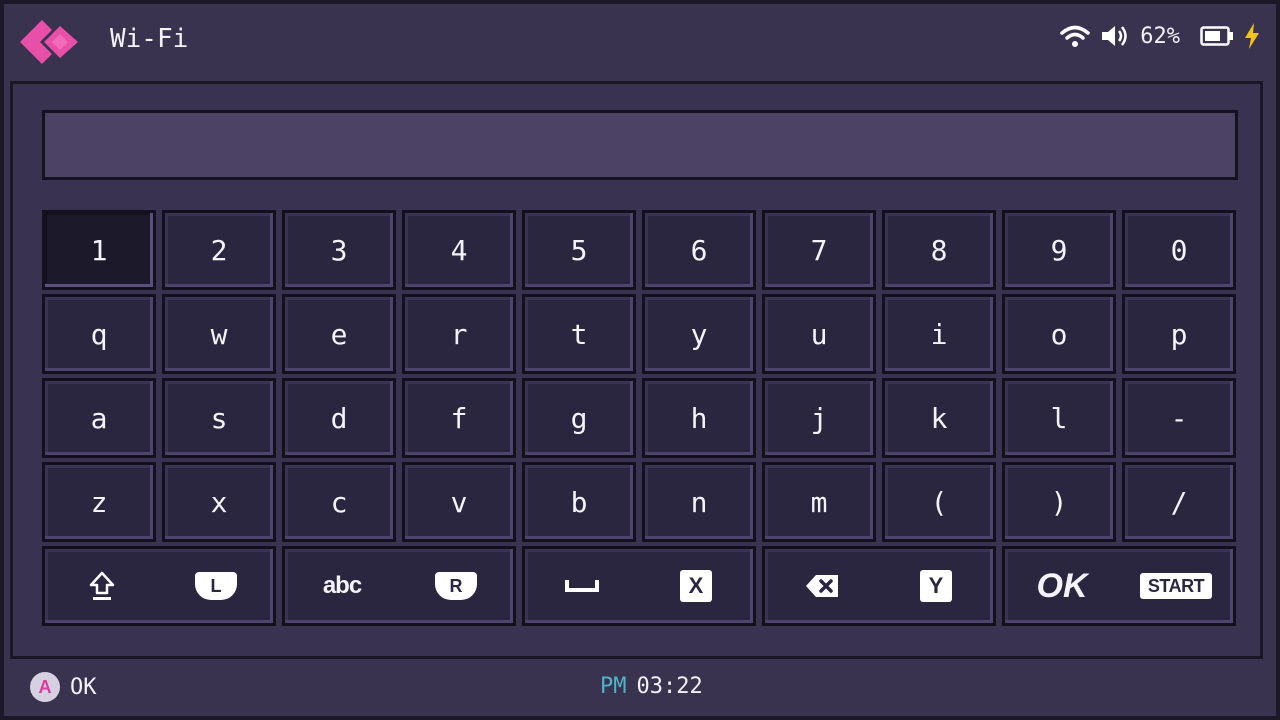 This screenshot has width=1280, height=720. What do you see at coordinates (339, 502) in the screenshot?
I see `key-c: c` at bounding box center [339, 502].